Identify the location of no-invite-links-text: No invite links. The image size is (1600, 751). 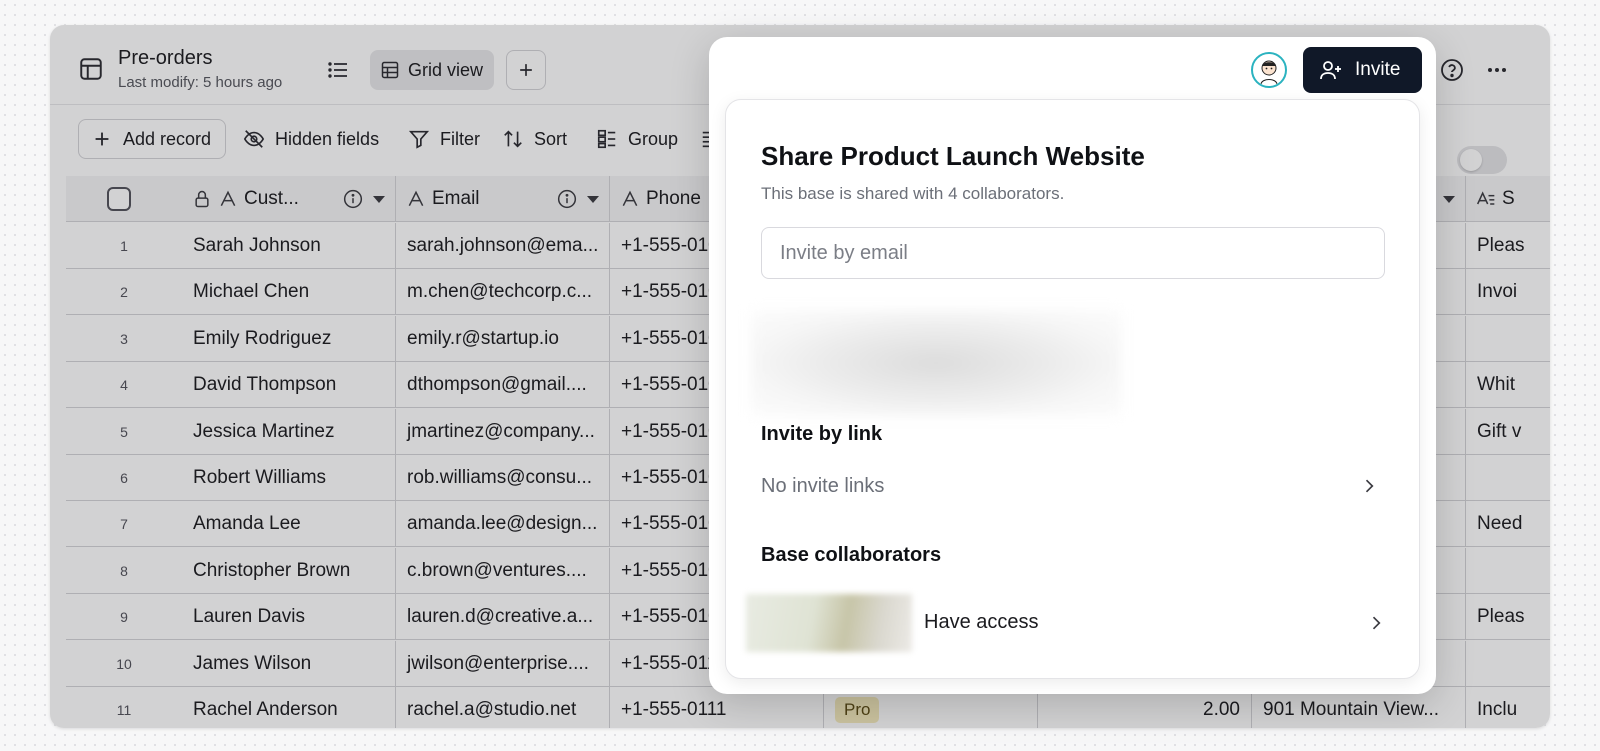
(823, 485).